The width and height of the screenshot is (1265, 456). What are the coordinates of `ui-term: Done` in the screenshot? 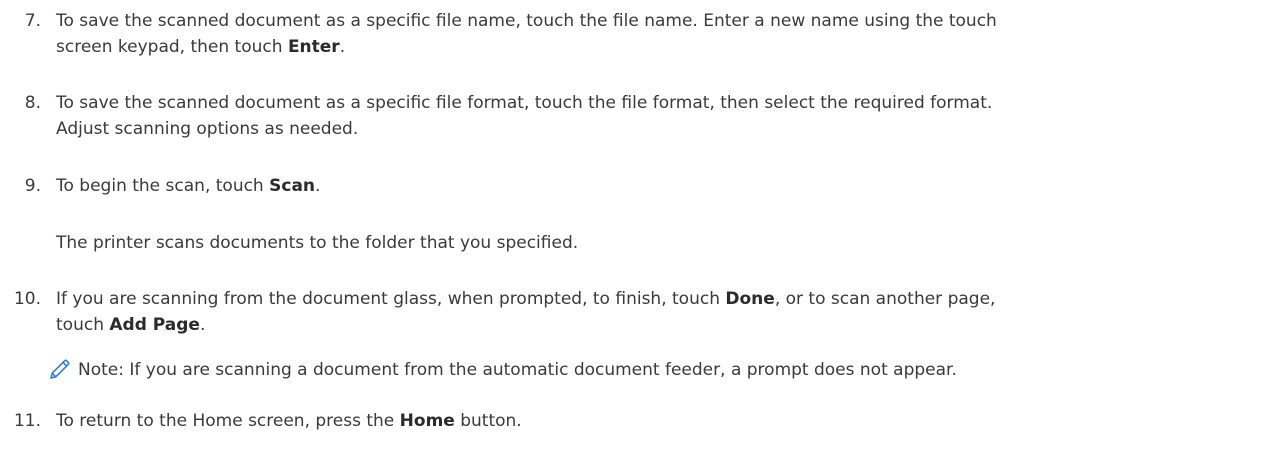 It's located at (750, 299).